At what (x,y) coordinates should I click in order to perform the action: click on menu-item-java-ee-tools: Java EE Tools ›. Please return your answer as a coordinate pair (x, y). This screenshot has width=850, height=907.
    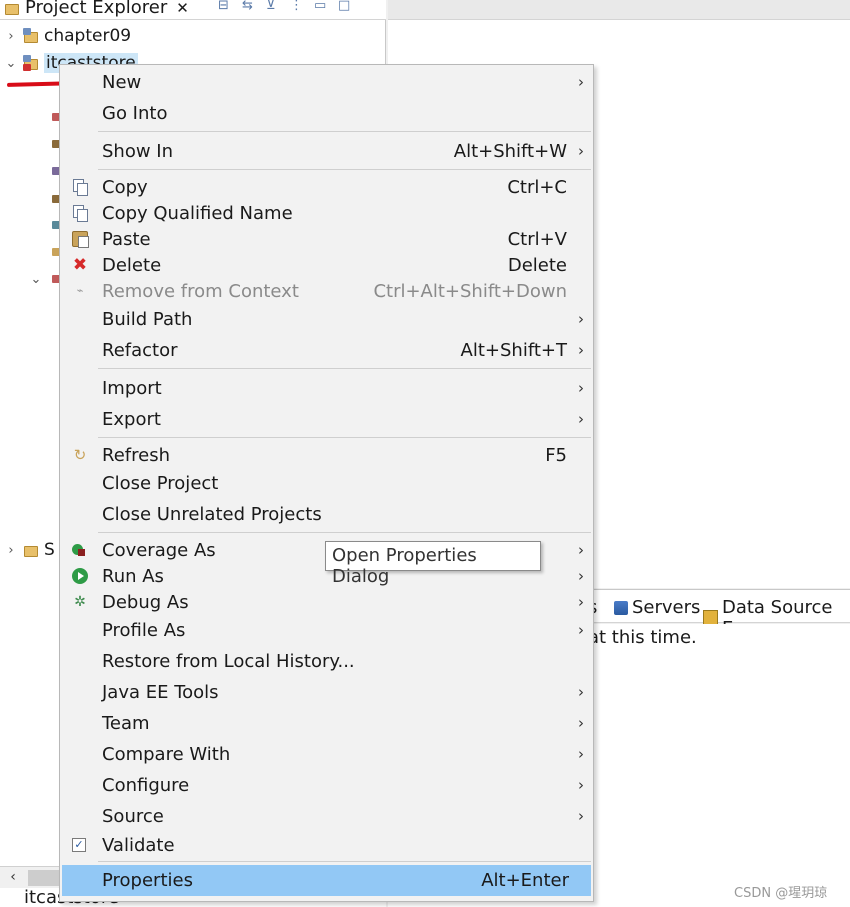
    Looking at the image, I should click on (326, 692).